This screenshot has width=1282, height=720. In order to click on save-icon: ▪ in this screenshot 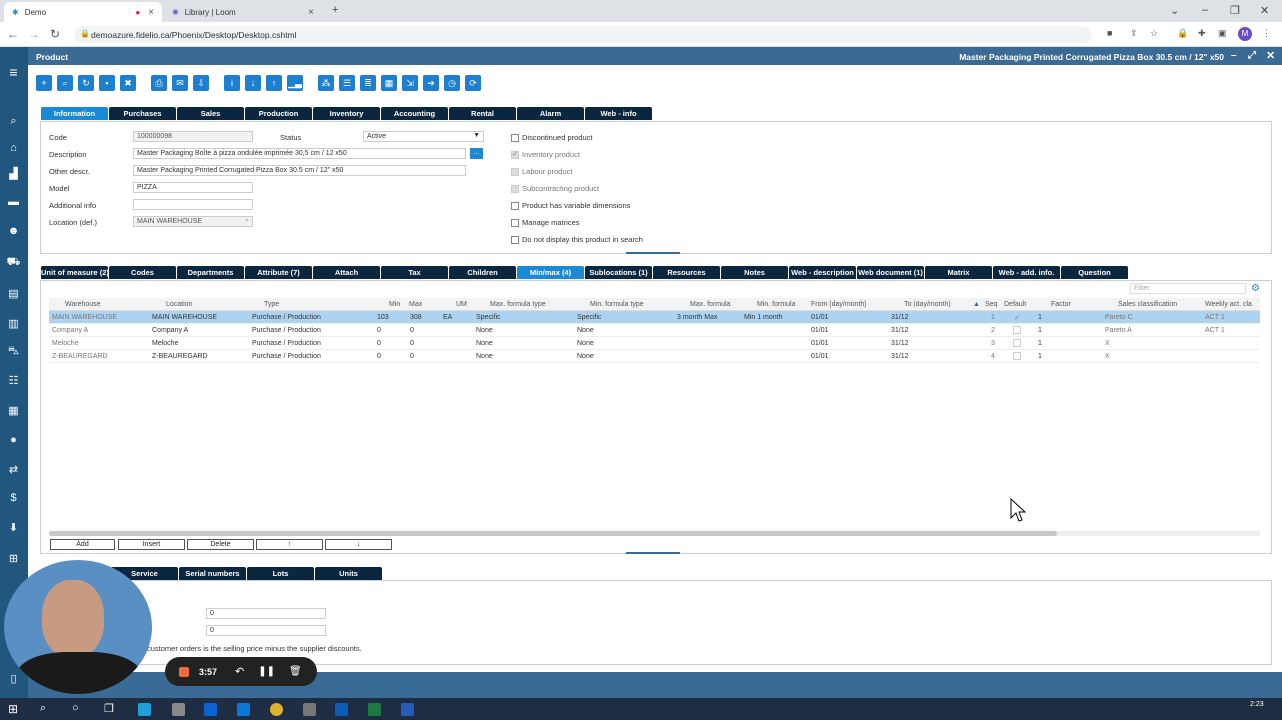, I will do `click(107, 83)`.